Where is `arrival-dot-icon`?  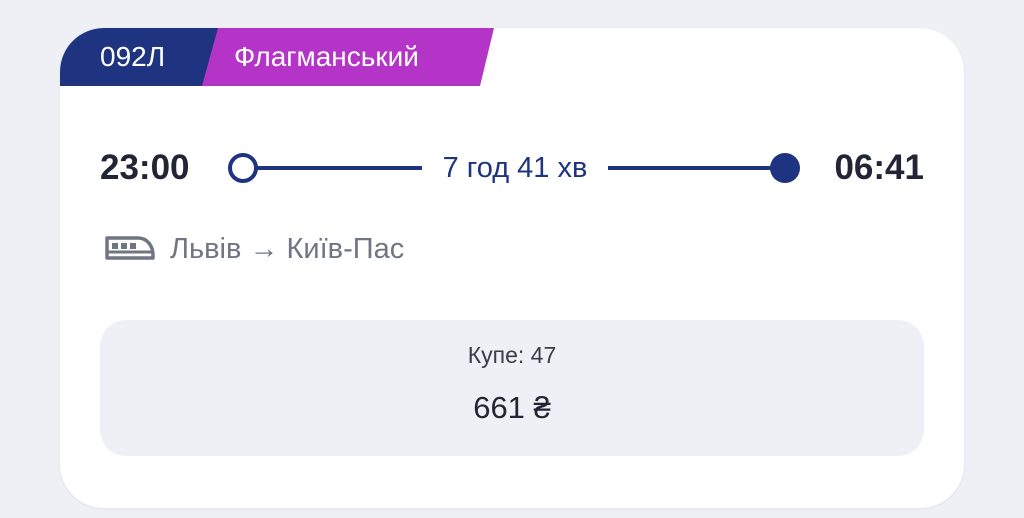 arrival-dot-icon is located at coordinates (785, 168).